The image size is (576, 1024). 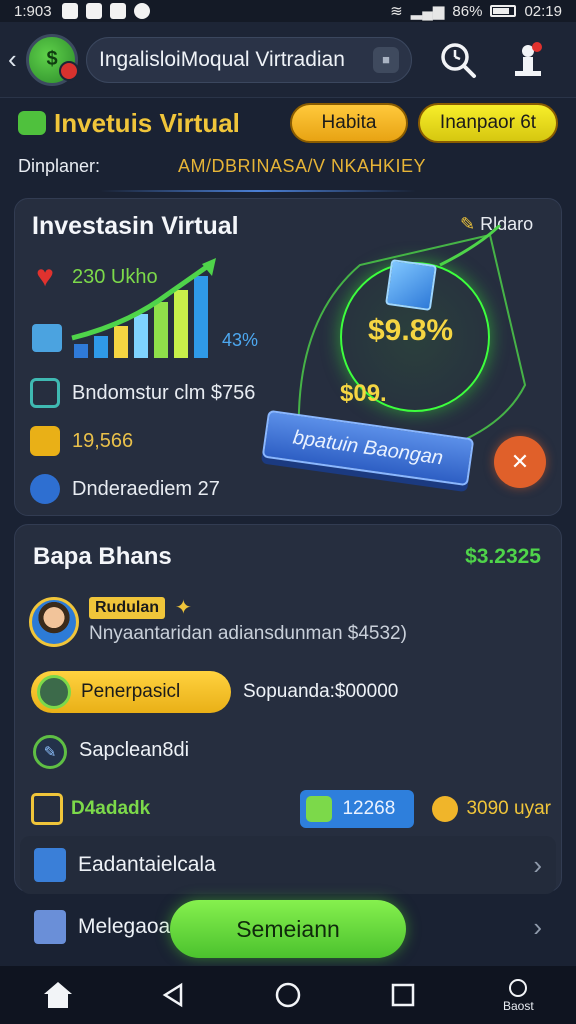 I want to click on semeiann-button: Semeiann, so click(x=288, y=929).